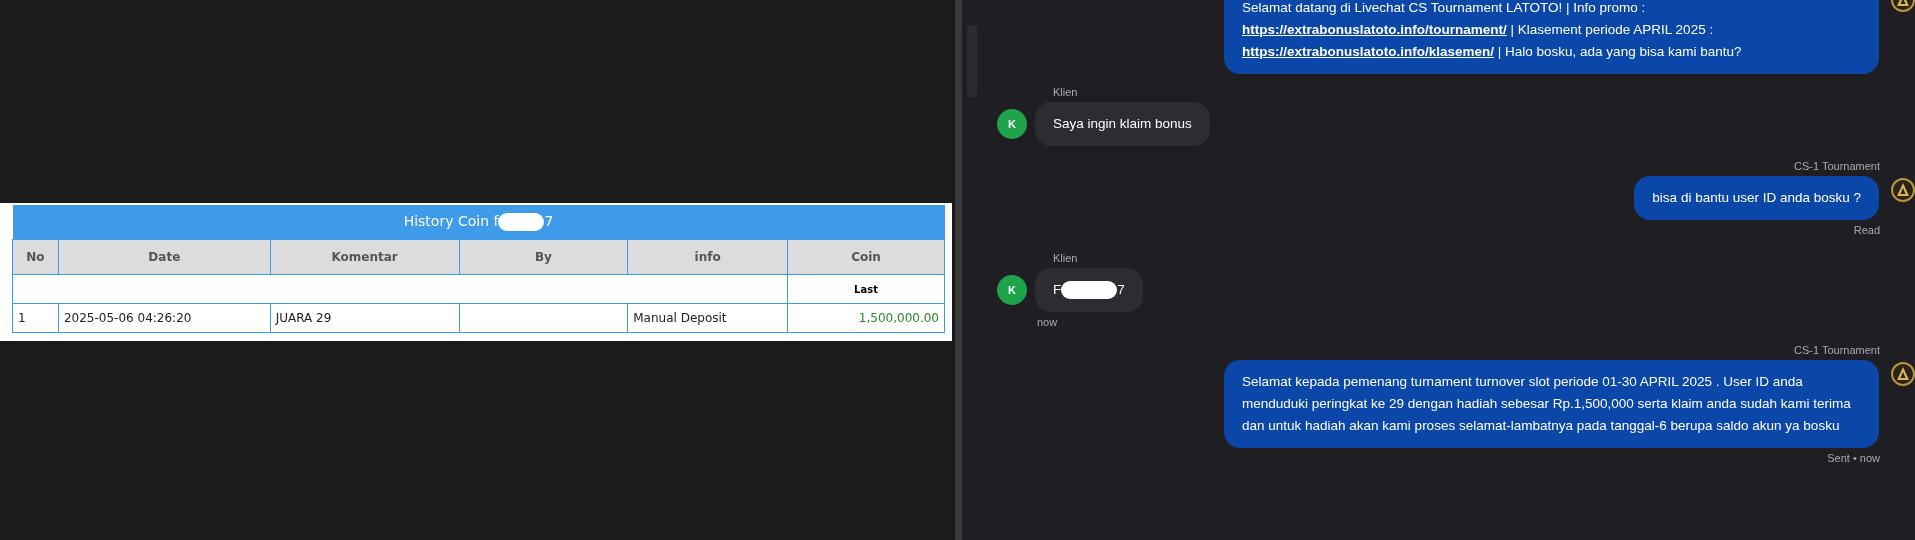 The width and height of the screenshot is (1915, 540). What do you see at coordinates (364, 318) in the screenshot?
I see `table-cell: JUARA 29` at bounding box center [364, 318].